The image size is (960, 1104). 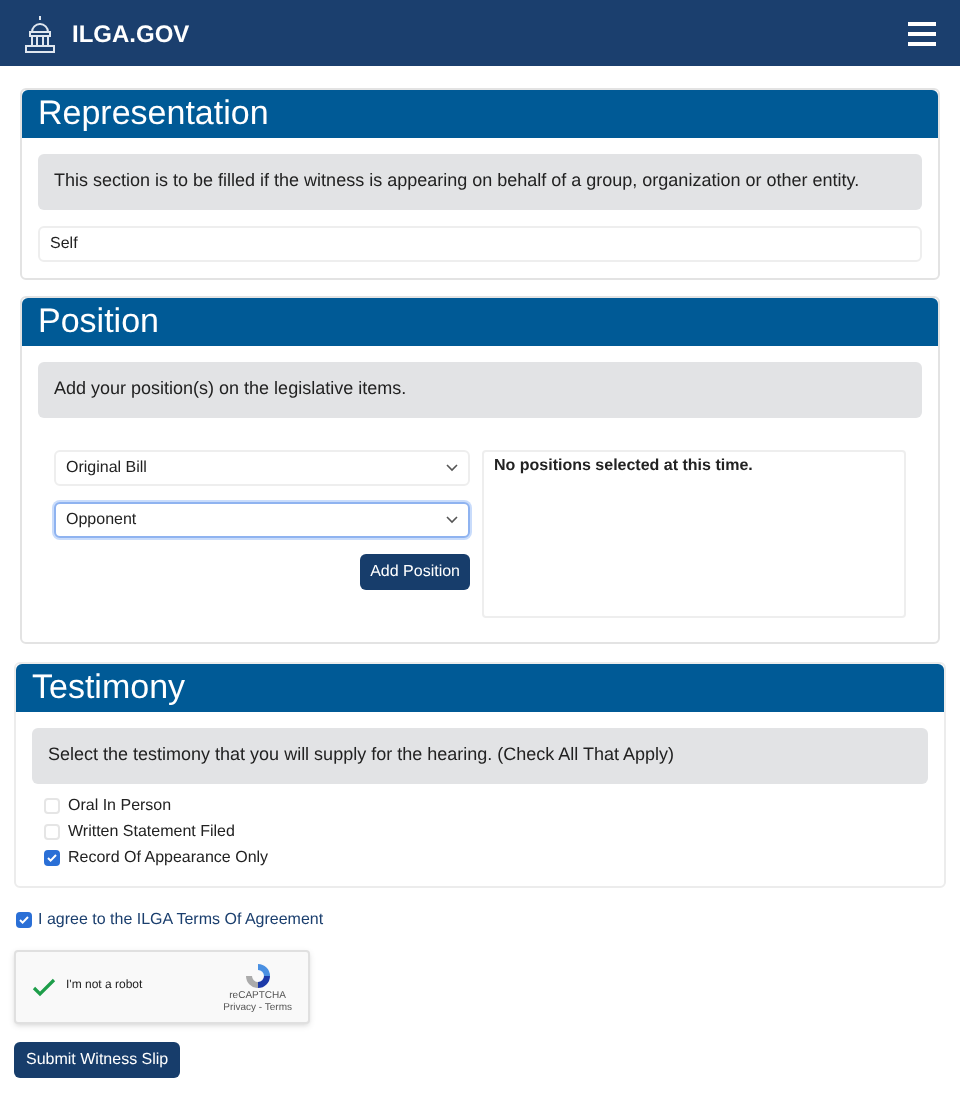 What do you see at coordinates (131, 33) in the screenshot?
I see `site-name: ILGA.GOV` at bounding box center [131, 33].